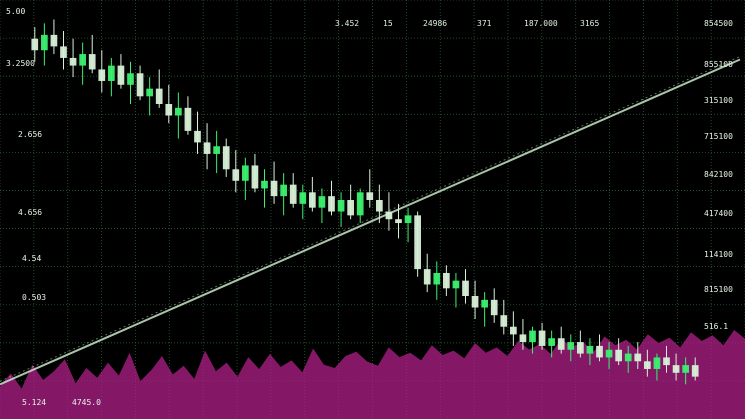 This screenshot has width=745, height=419. I want to click on top-label: 24986, so click(435, 23).